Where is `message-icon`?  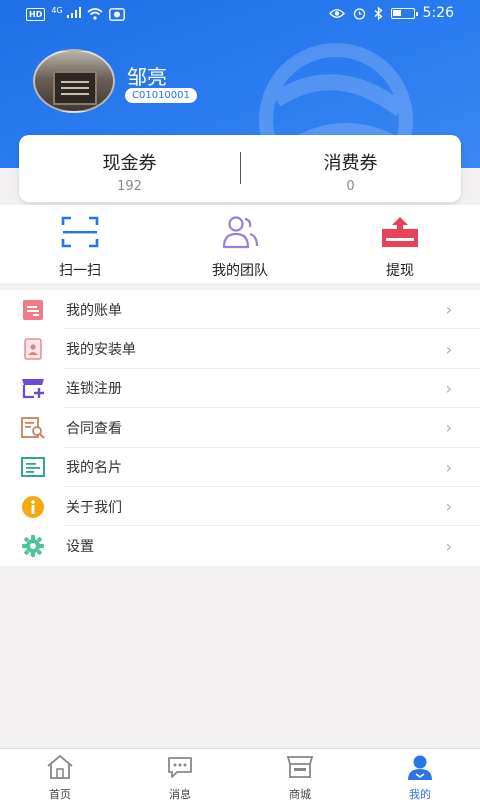
message-icon is located at coordinates (180, 767).